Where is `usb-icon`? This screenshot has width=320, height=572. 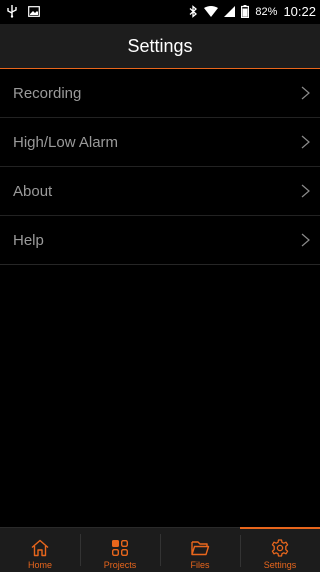 usb-icon is located at coordinates (12, 11).